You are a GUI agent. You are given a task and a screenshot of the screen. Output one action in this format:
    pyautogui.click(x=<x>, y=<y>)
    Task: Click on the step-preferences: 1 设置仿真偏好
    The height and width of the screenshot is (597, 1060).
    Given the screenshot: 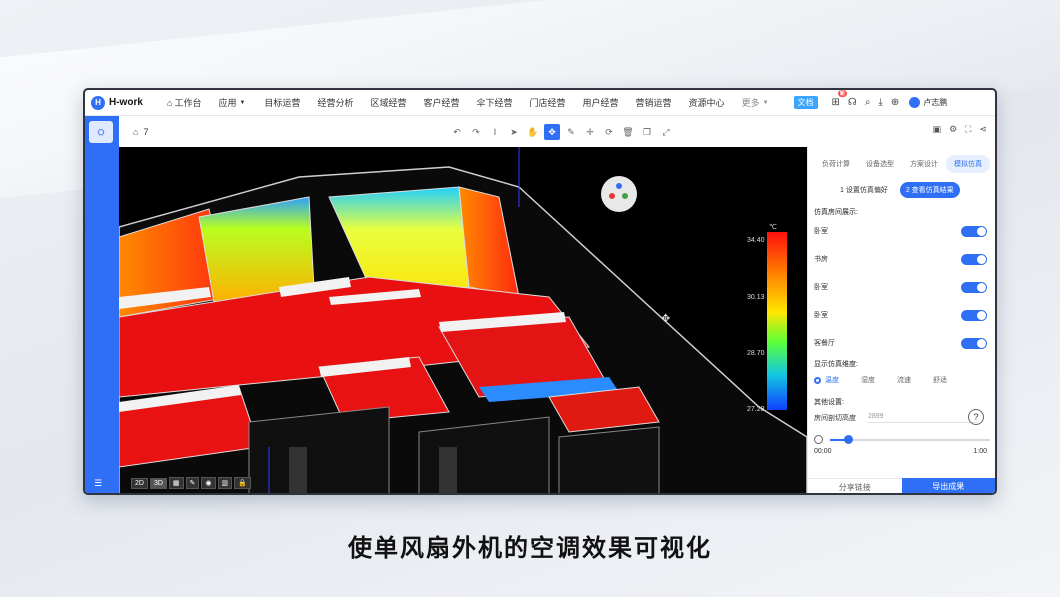 What is the action you would take?
    pyautogui.click(x=864, y=190)
    